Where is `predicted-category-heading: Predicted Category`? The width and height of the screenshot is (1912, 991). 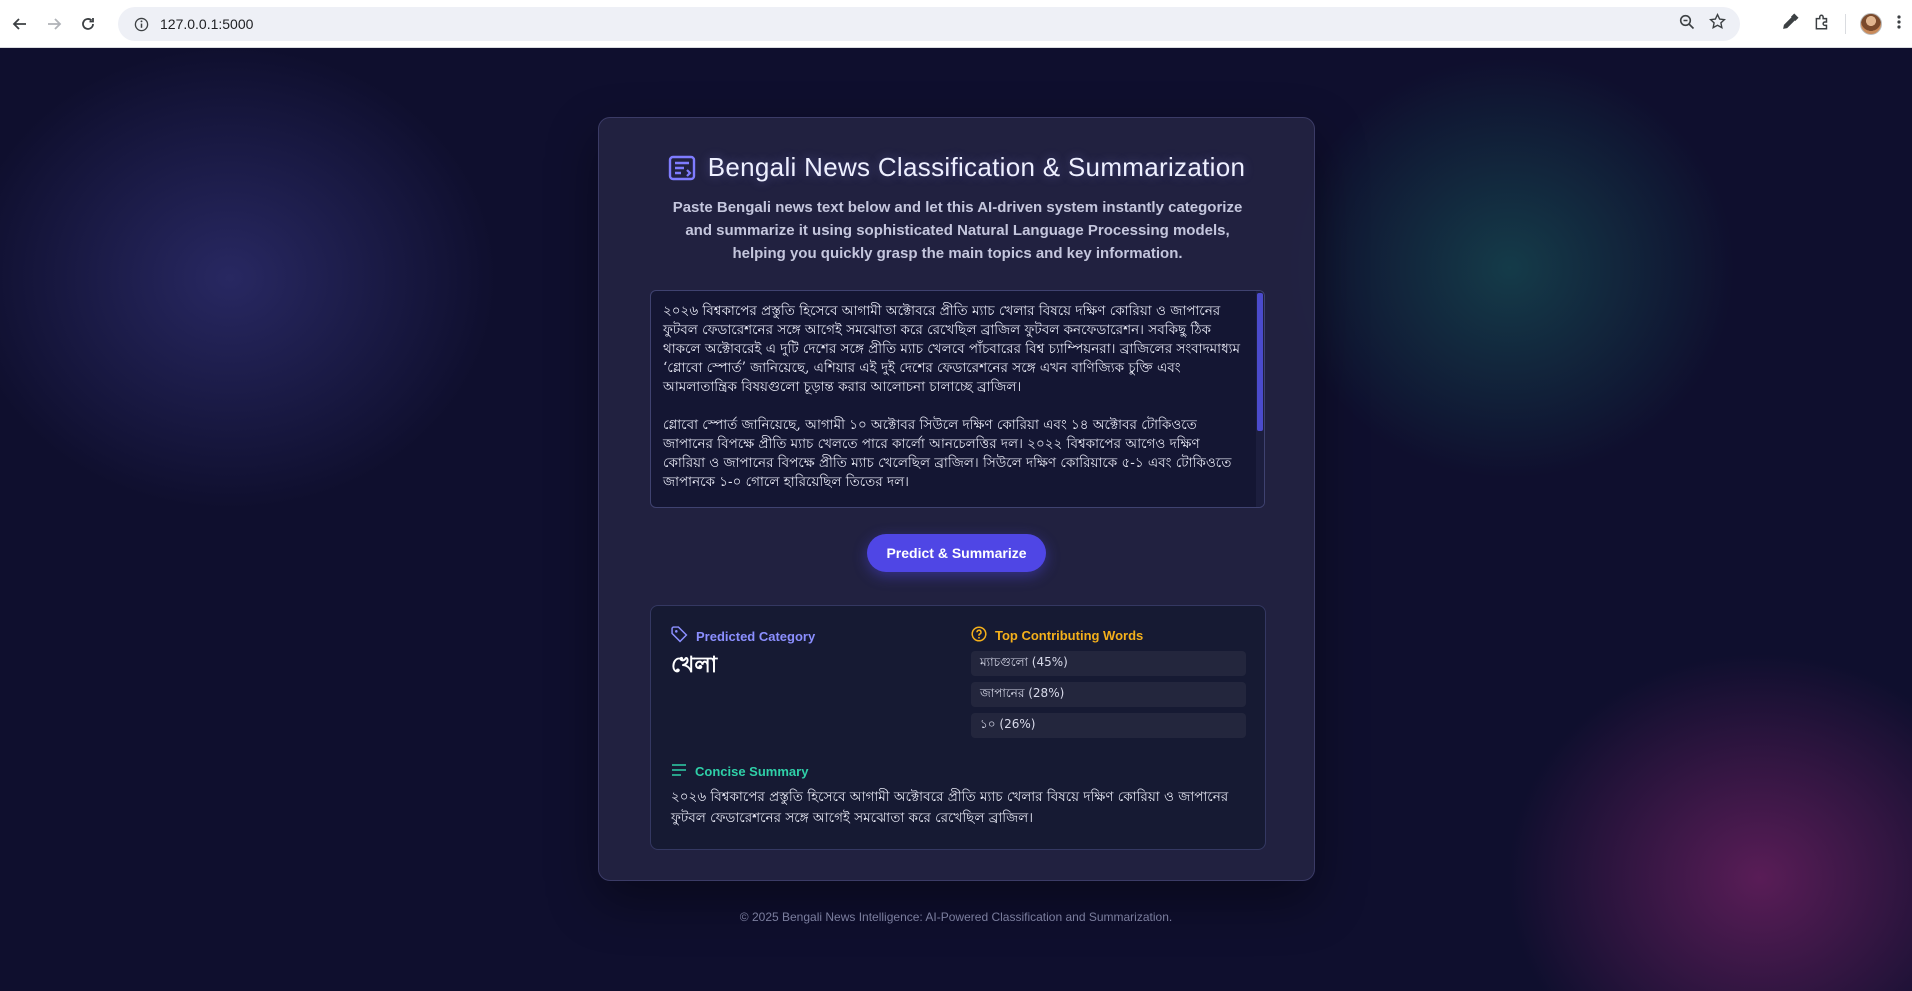 predicted-category-heading: Predicted Category is located at coordinates (743, 636).